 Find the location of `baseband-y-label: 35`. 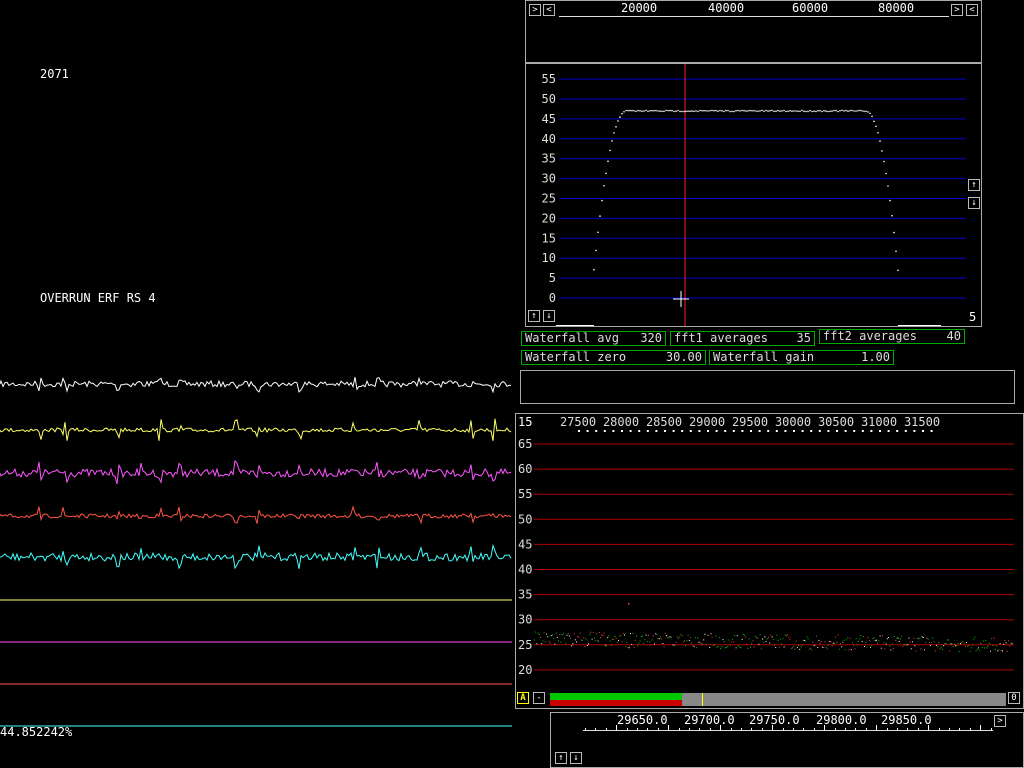

baseband-y-label: 35 is located at coordinates (525, 595).